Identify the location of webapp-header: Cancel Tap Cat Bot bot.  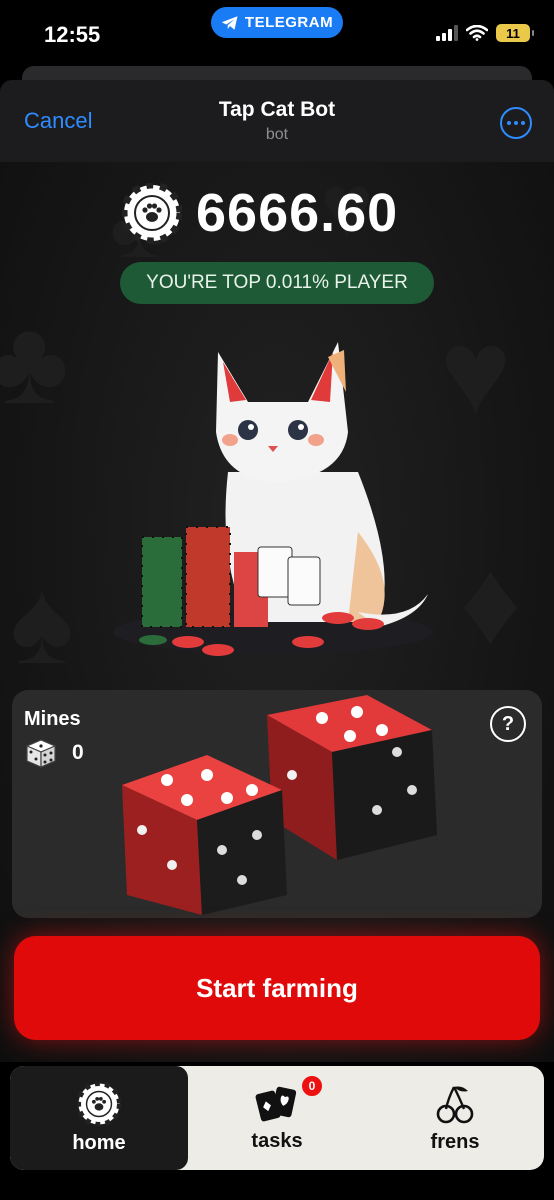
(277, 121).